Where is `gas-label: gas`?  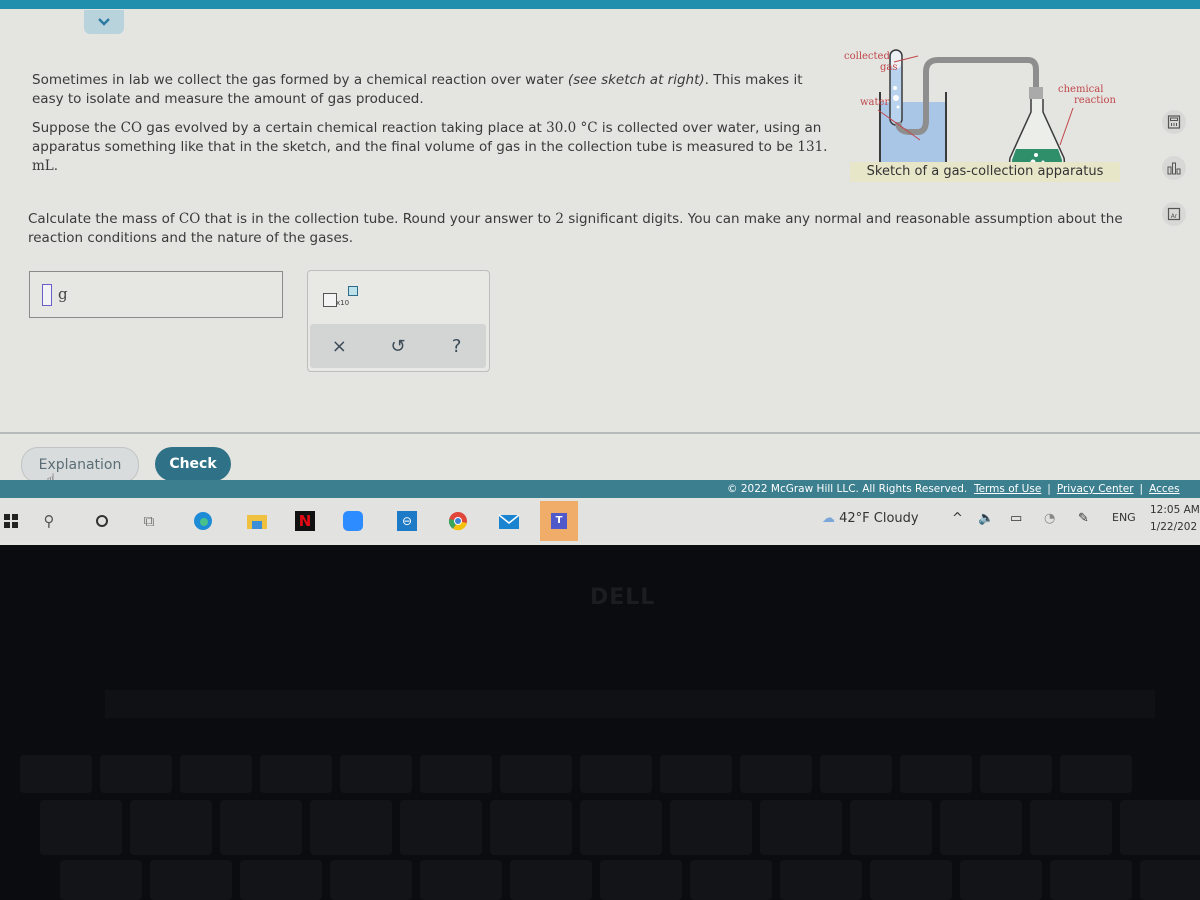
gas-label: gas is located at coordinates (889, 67).